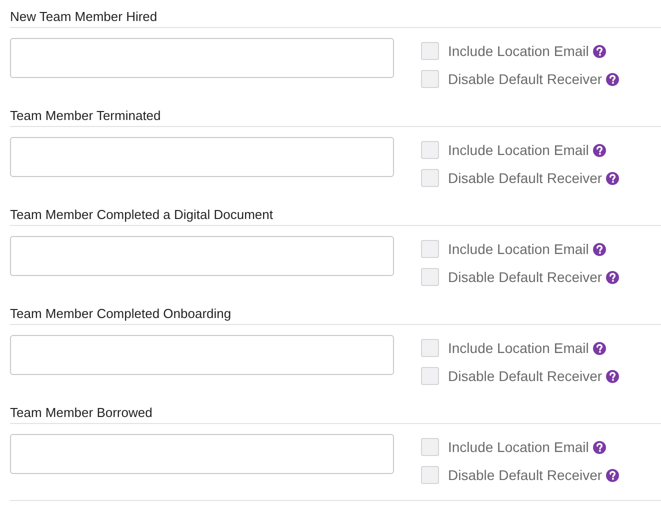 Image resolution: width=661 pixels, height=509 pixels. I want to click on section-title: New Team Member Hired, so click(84, 17).